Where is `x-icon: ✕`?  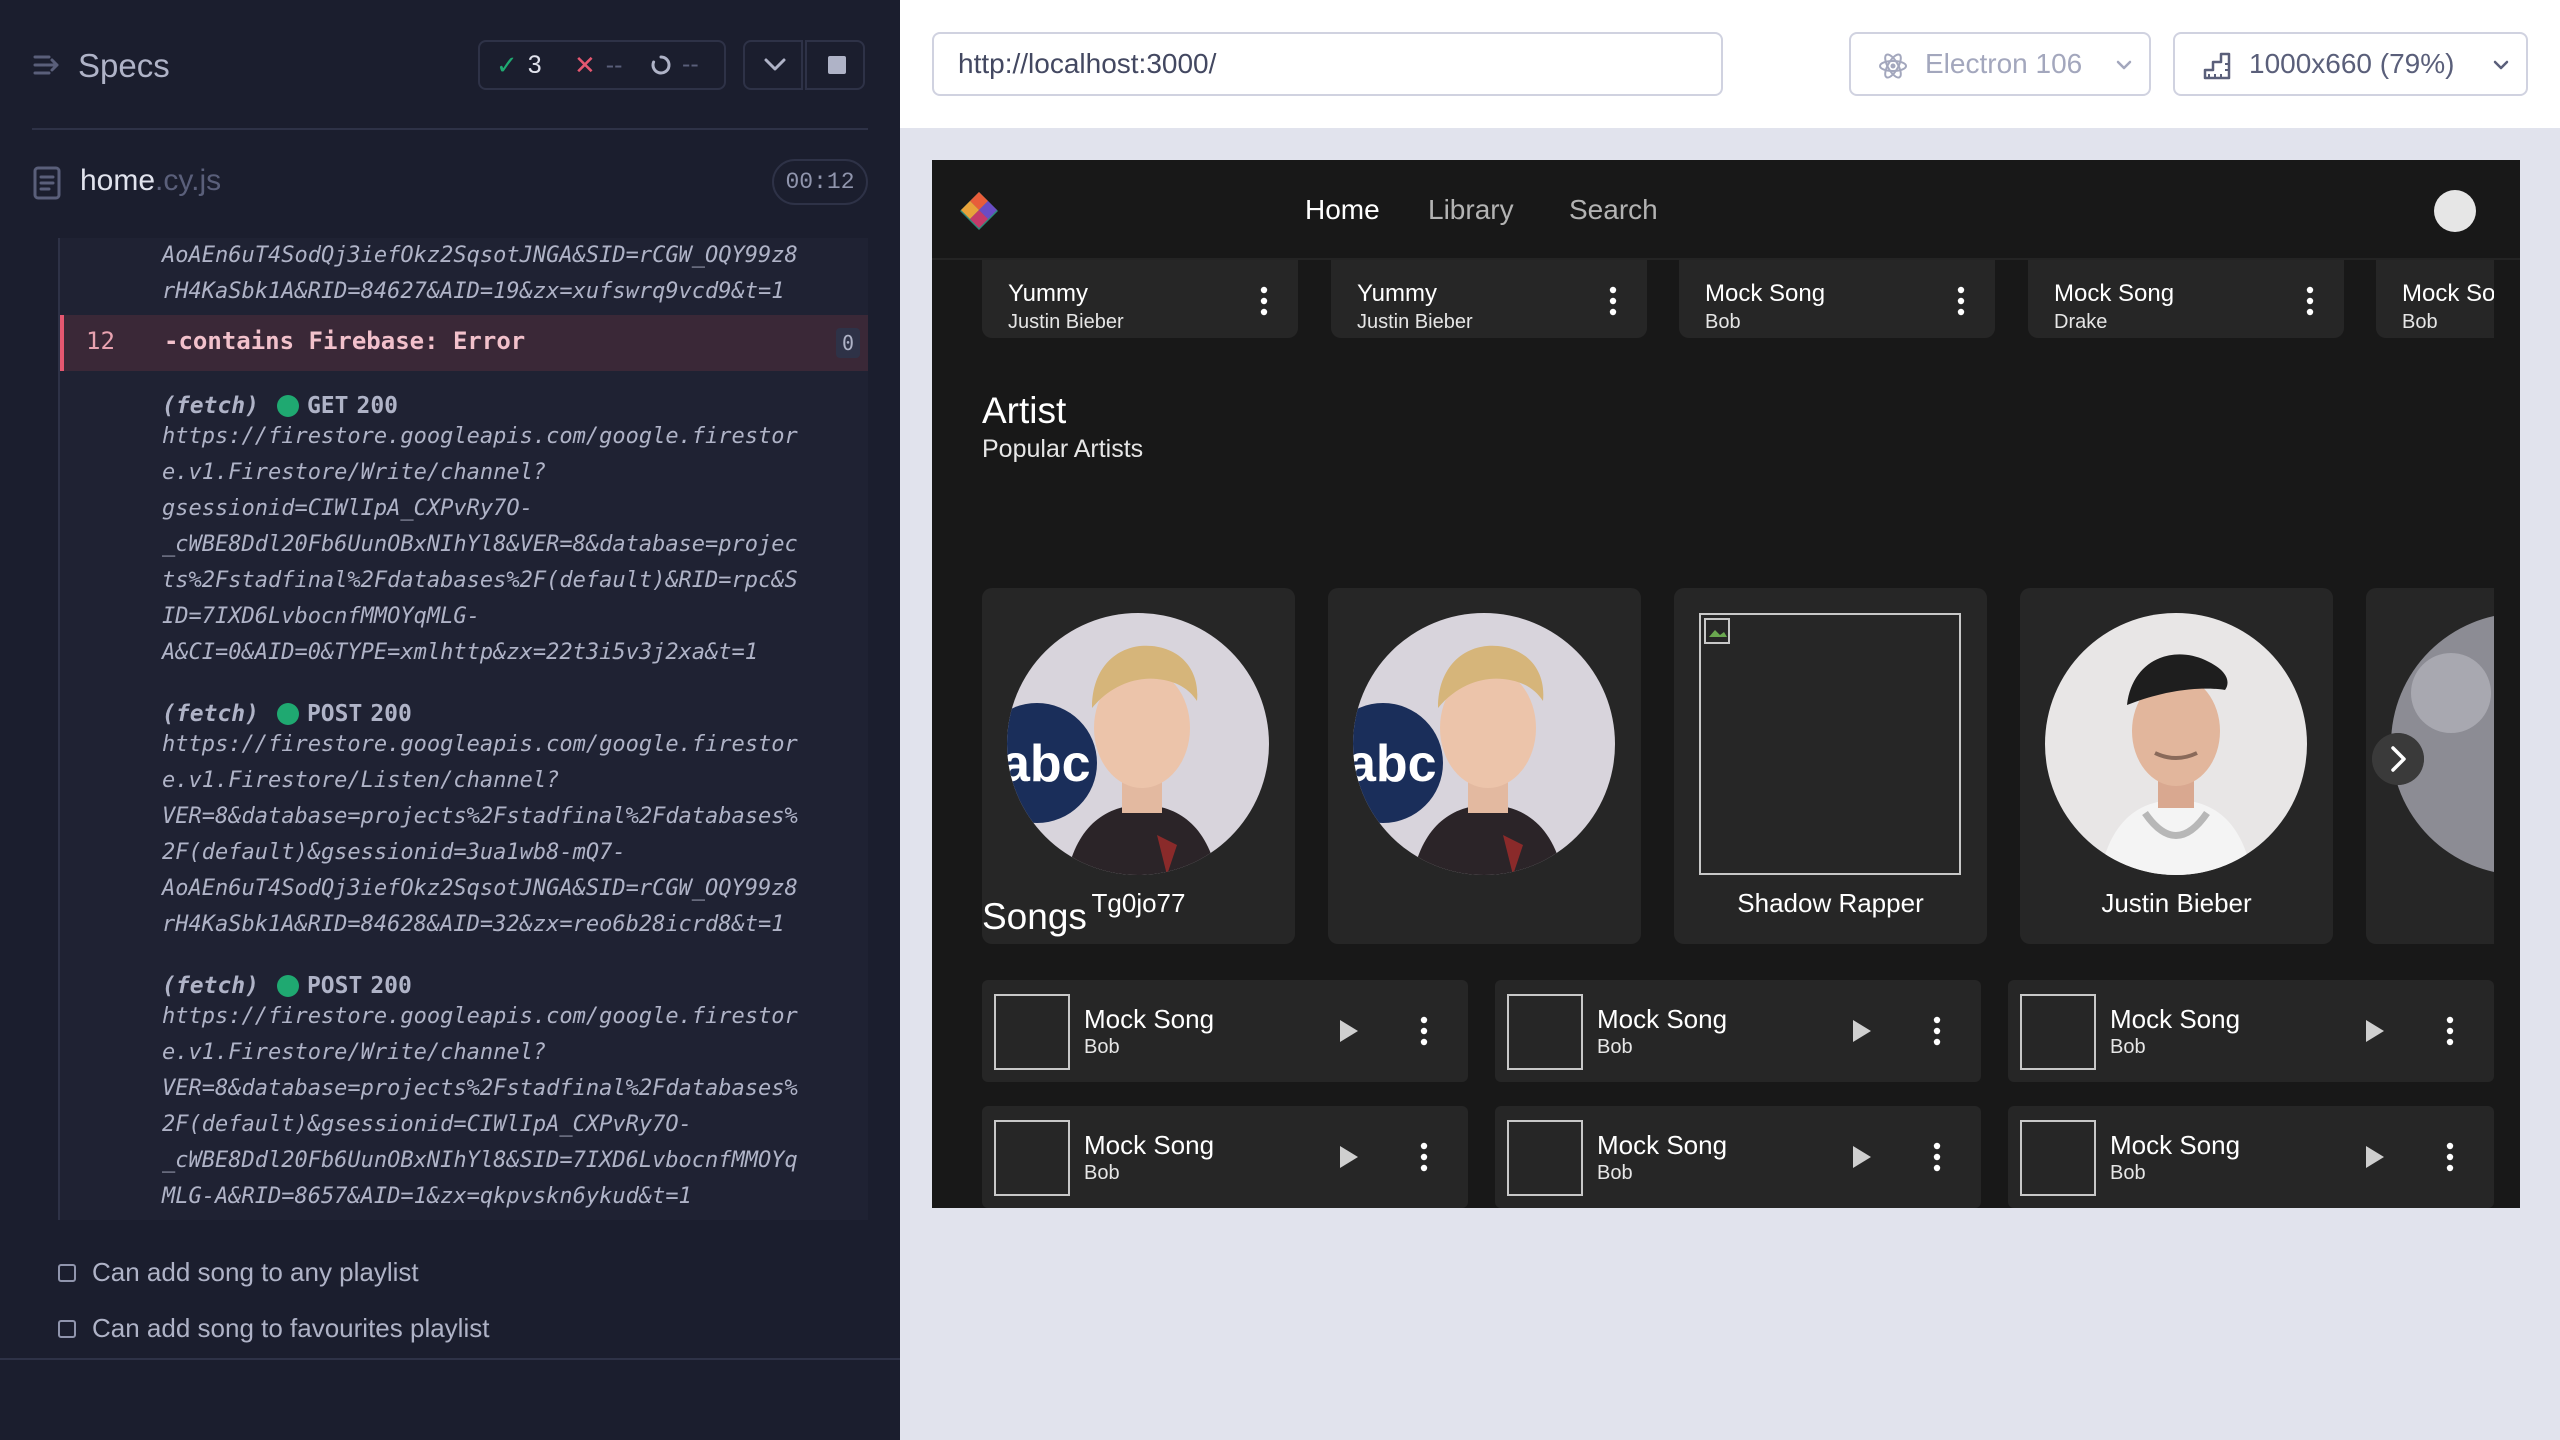 x-icon: ✕ is located at coordinates (585, 65).